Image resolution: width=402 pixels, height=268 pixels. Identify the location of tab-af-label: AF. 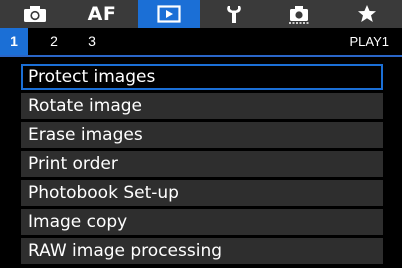
(102, 14).